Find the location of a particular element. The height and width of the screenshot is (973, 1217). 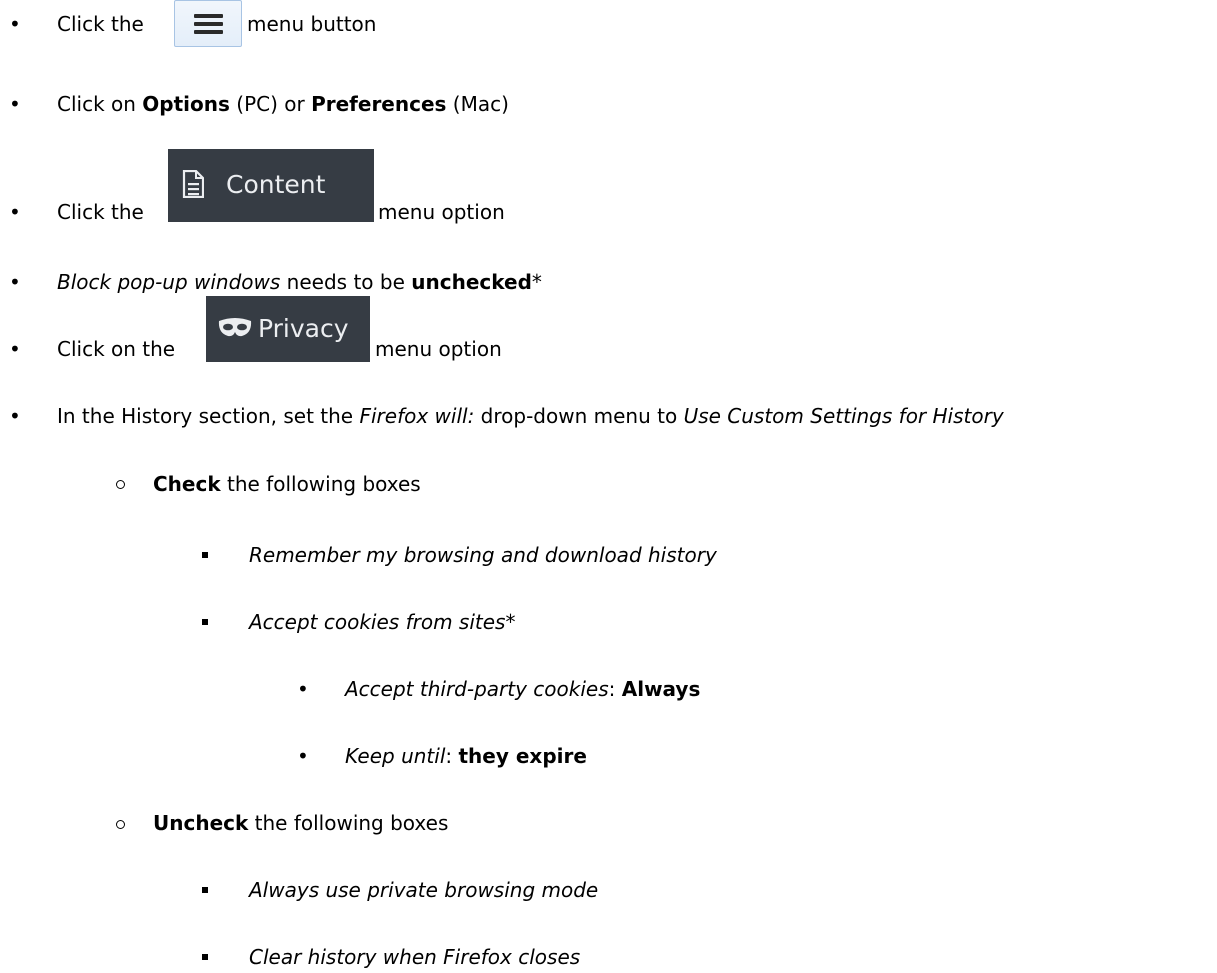

instruction-3-prefix: Click the is located at coordinates (100, 212).